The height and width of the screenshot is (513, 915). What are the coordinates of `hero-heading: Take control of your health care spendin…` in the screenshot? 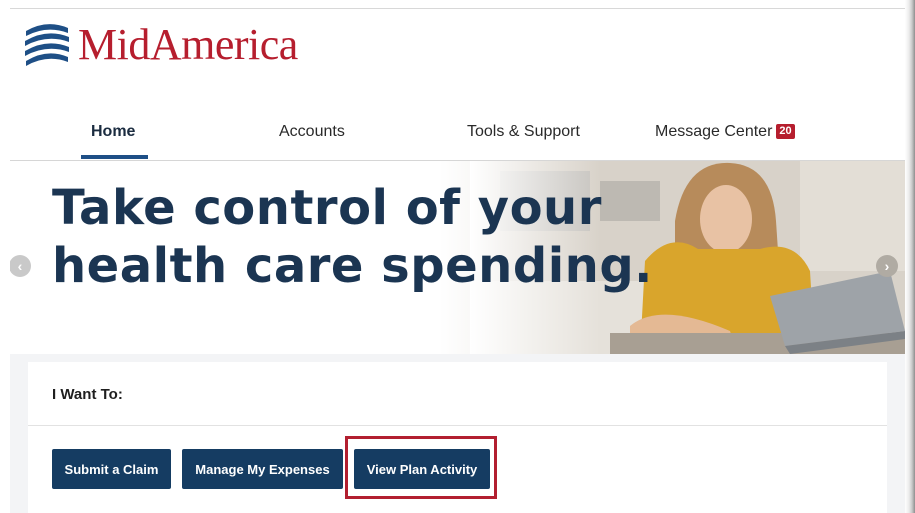 It's located at (352, 237).